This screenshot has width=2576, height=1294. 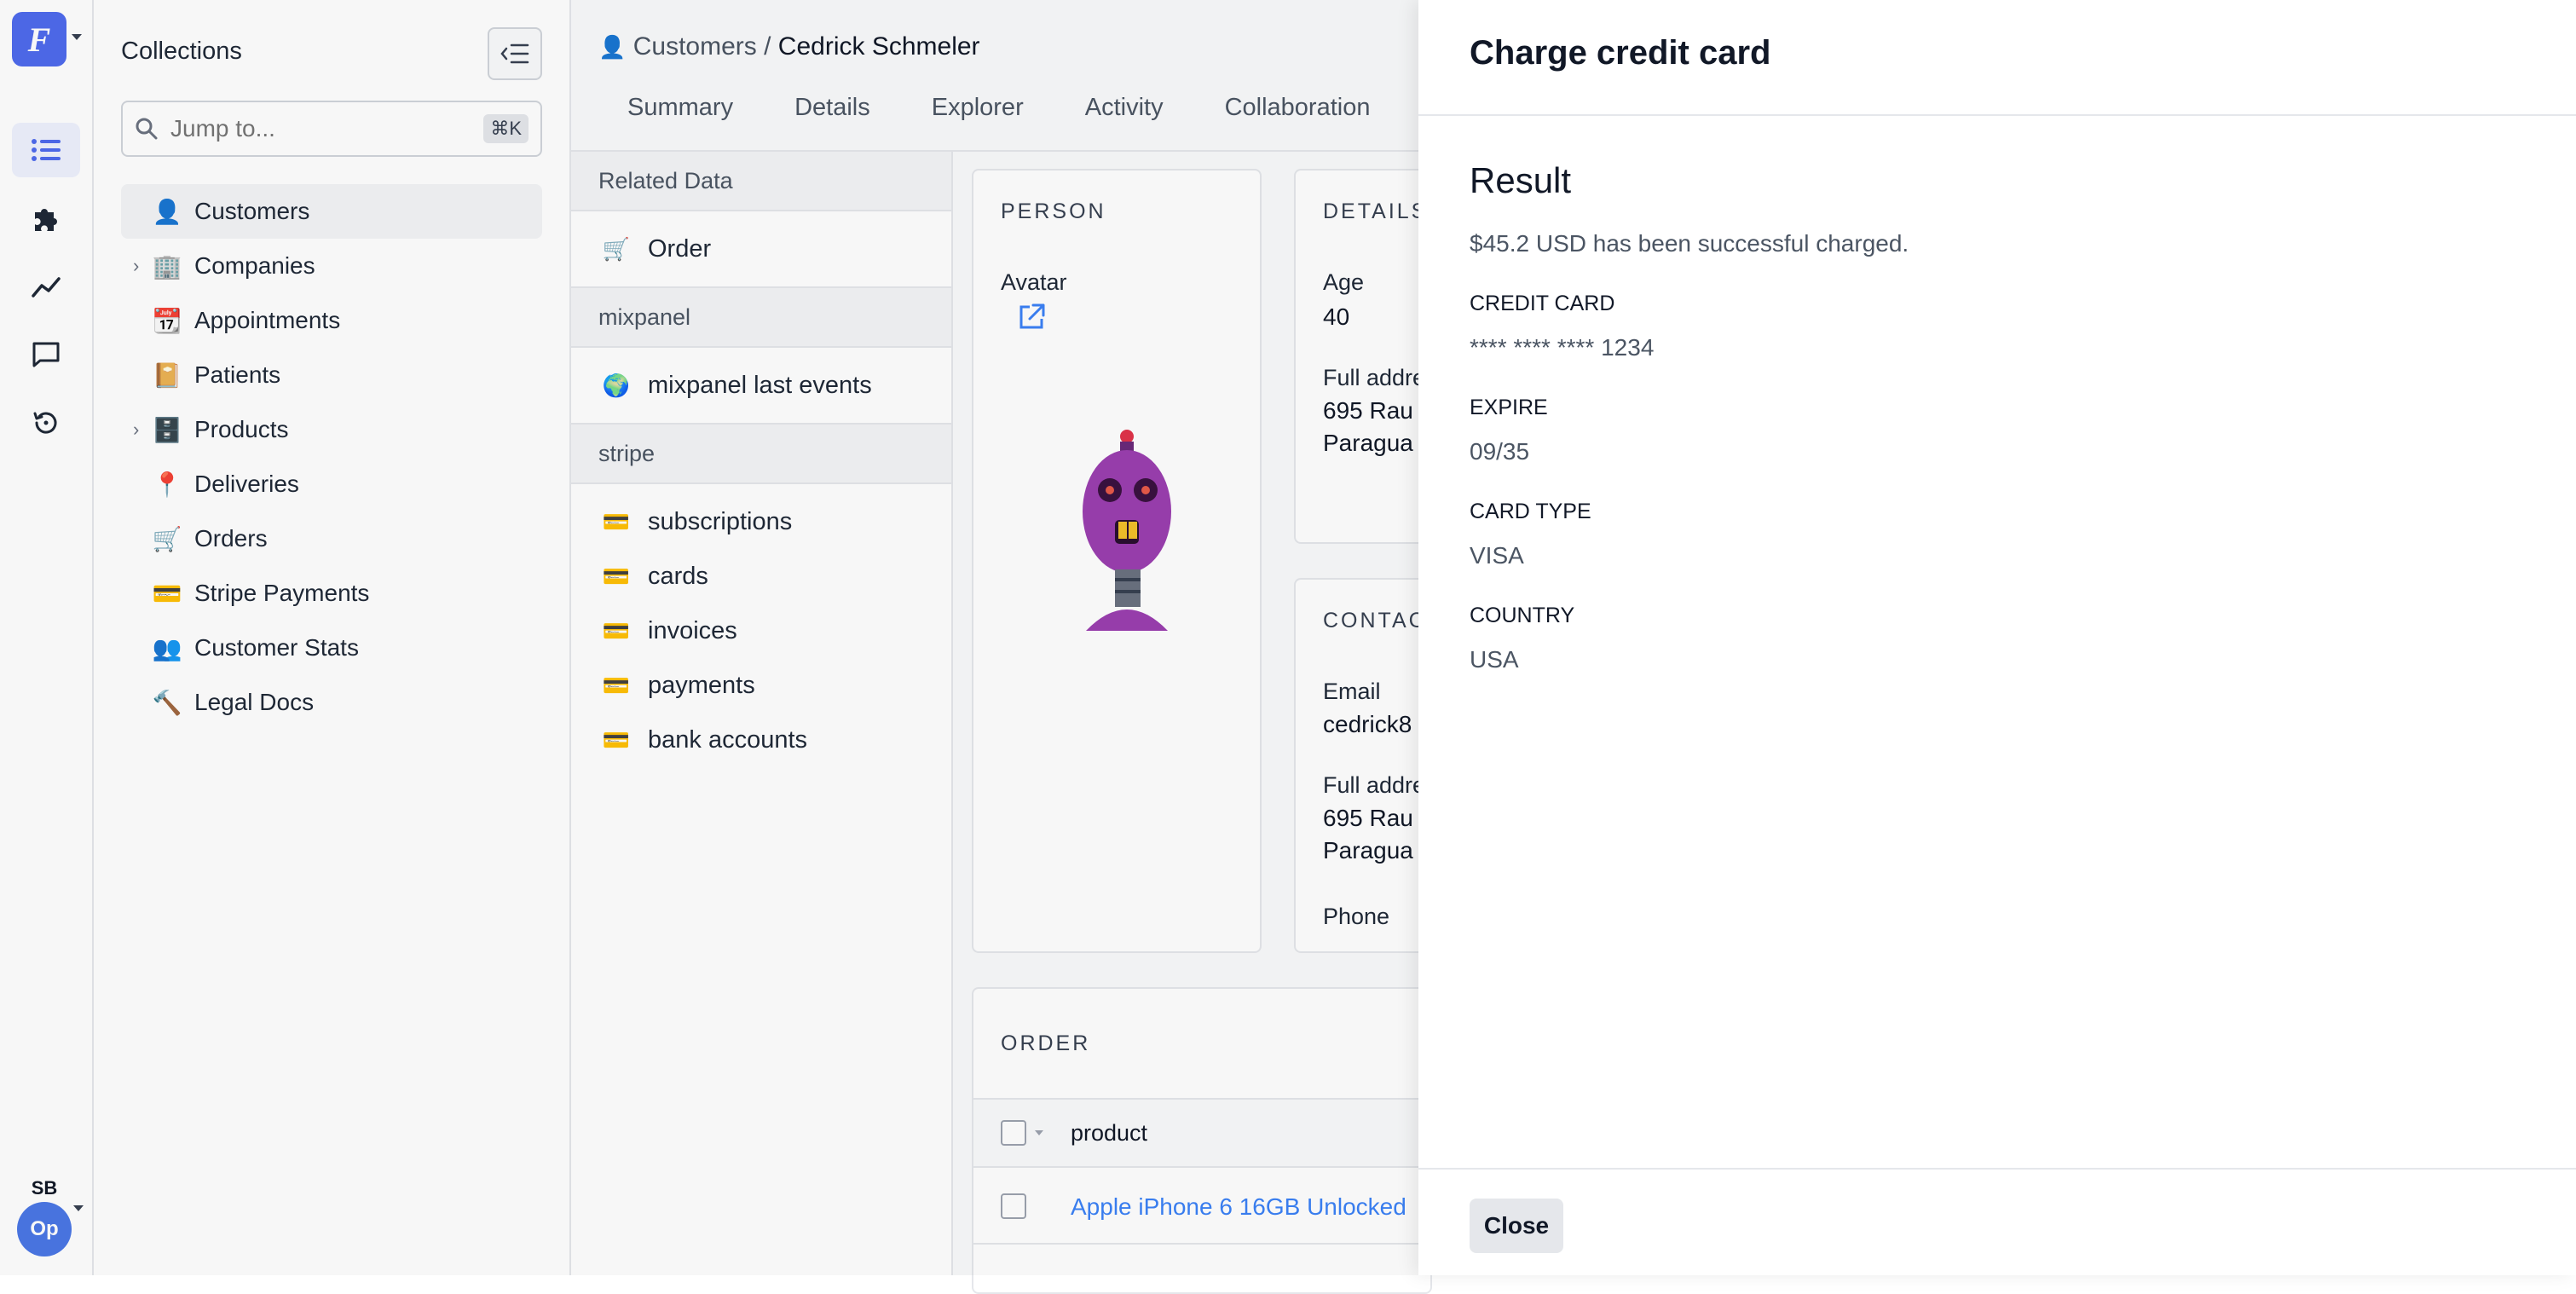 What do you see at coordinates (1497, 556) in the screenshot?
I see `card-type-value: VISA` at bounding box center [1497, 556].